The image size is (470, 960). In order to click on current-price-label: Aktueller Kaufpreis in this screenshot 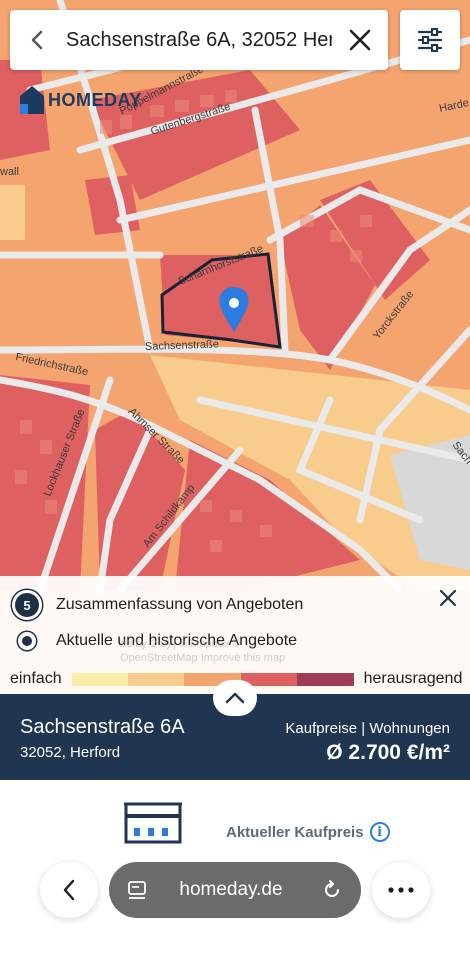, I will do `click(295, 832)`.